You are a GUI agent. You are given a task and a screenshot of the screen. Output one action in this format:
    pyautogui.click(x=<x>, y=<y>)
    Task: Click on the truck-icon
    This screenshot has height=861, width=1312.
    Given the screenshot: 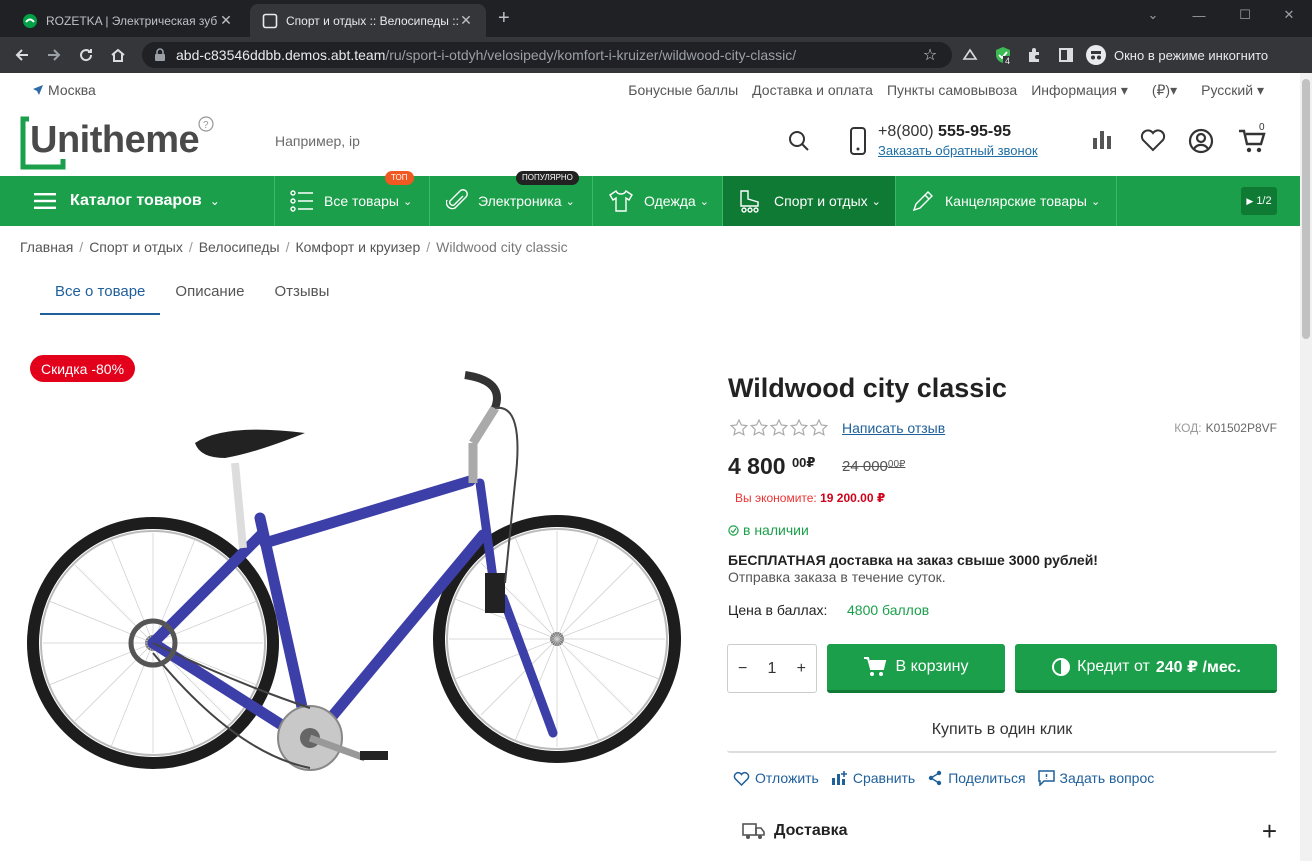 What is the action you would take?
    pyautogui.click(x=753, y=831)
    